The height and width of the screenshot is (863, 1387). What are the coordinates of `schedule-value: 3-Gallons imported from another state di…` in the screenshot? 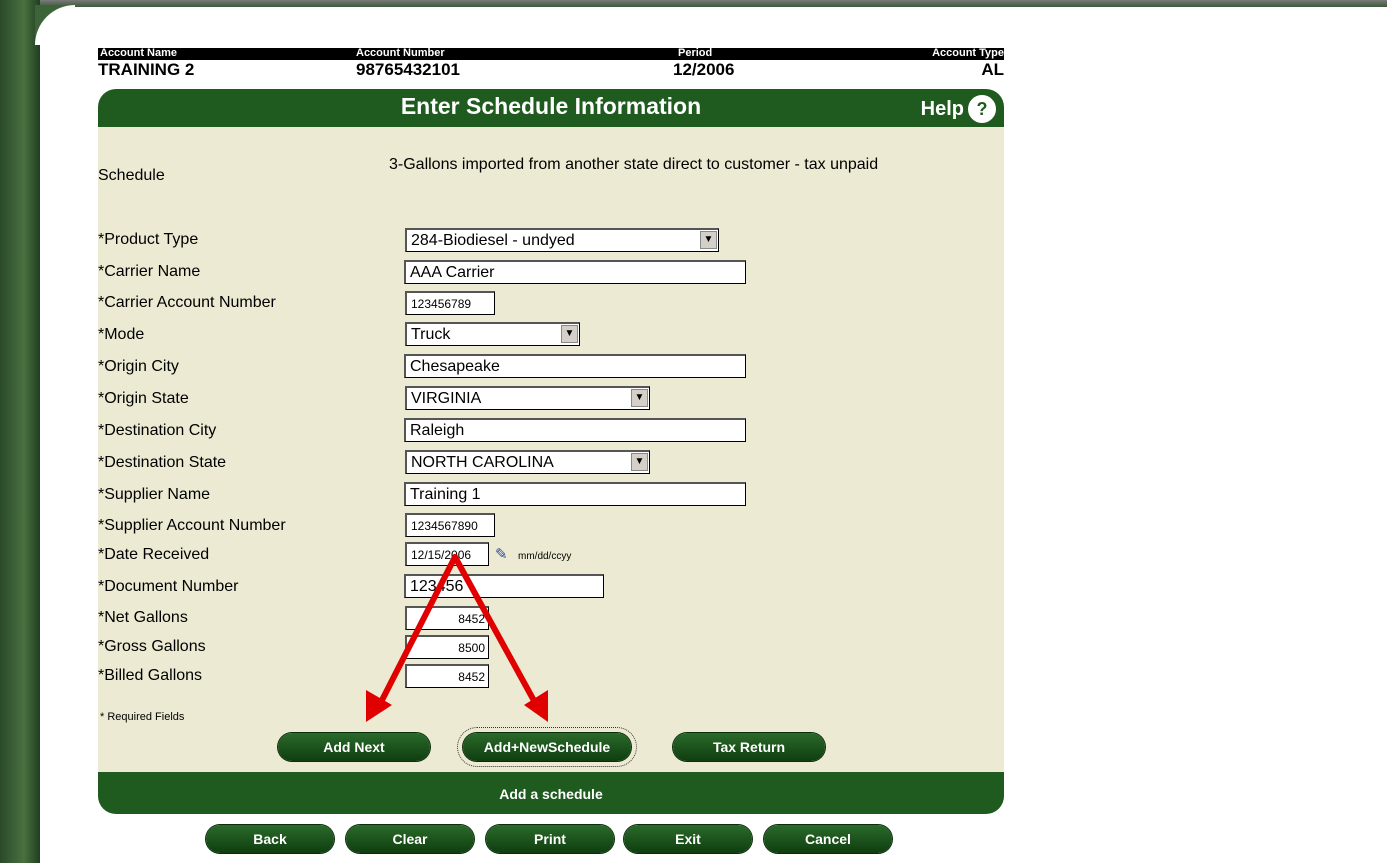 It's located at (634, 164).